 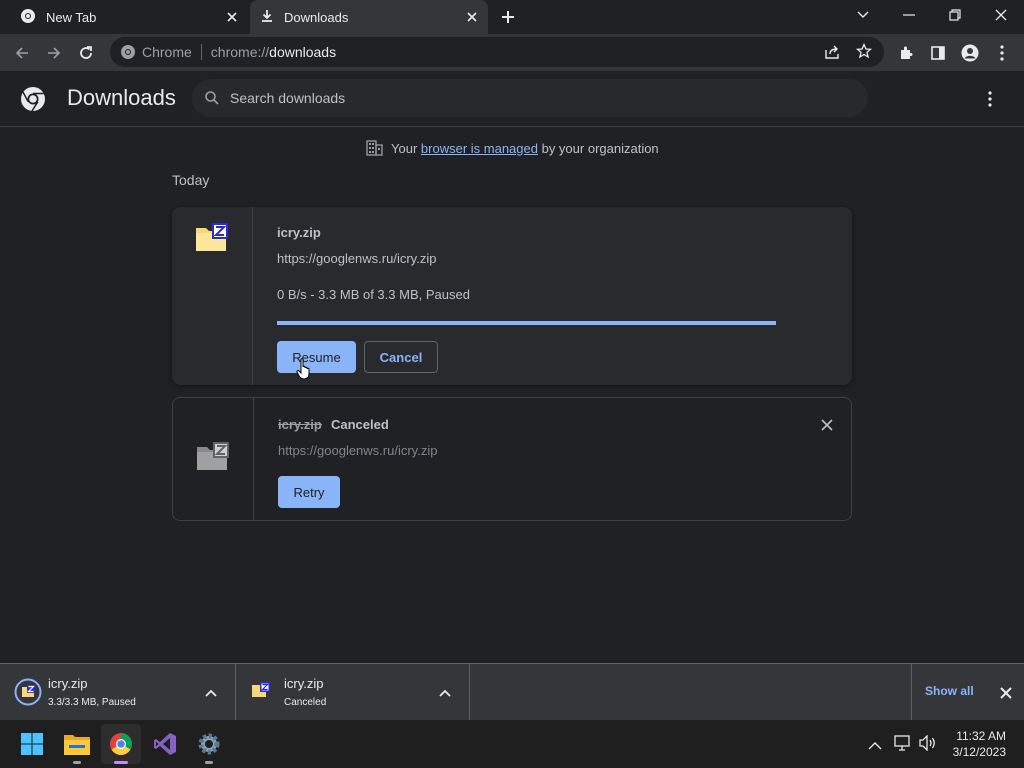 I want to click on resume-button: Resume, so click(x=316, y=357).